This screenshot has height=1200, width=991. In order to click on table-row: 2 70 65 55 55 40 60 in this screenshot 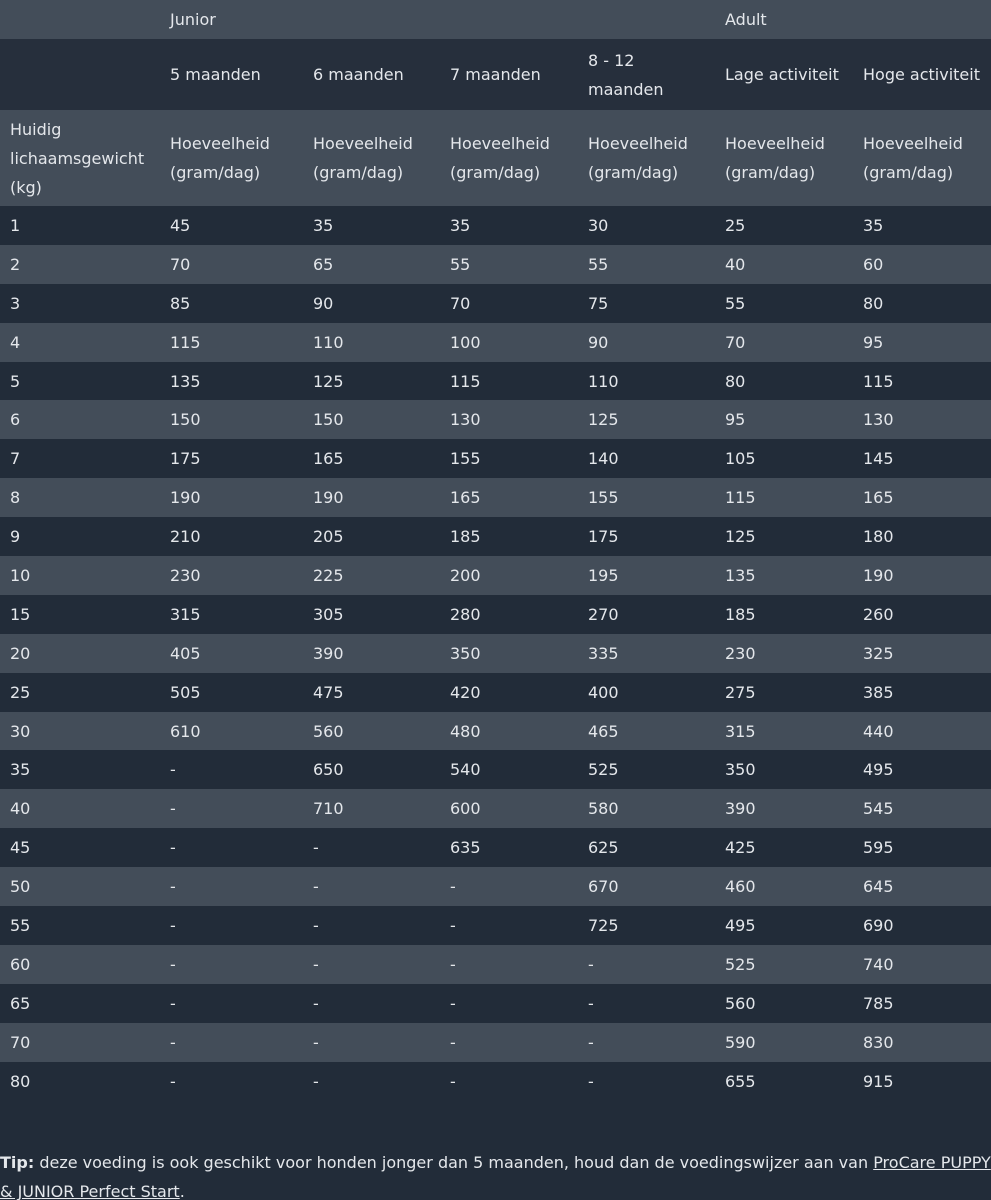, I will do `click(495, 264)`.